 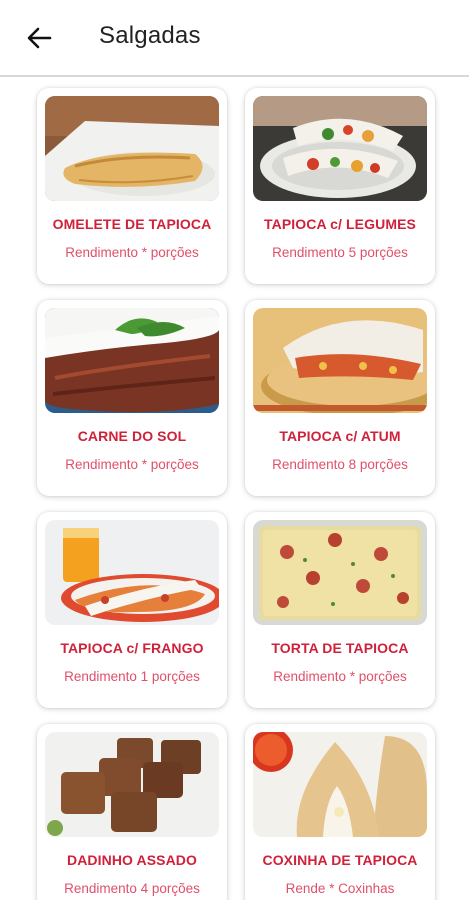 What do you see at coordinates (132, 888) in the screenshot?
I see `recipe-yield: Rendimento 4 porções` at bounding box center [132, 888].